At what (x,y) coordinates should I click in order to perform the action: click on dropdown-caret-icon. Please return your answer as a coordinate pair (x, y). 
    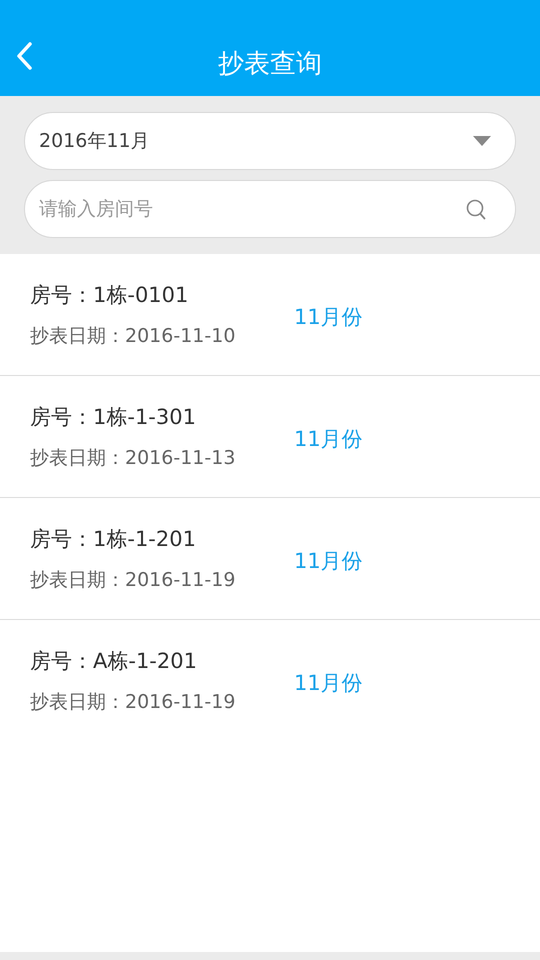
    Looking at the image, I should click on (482, 141).